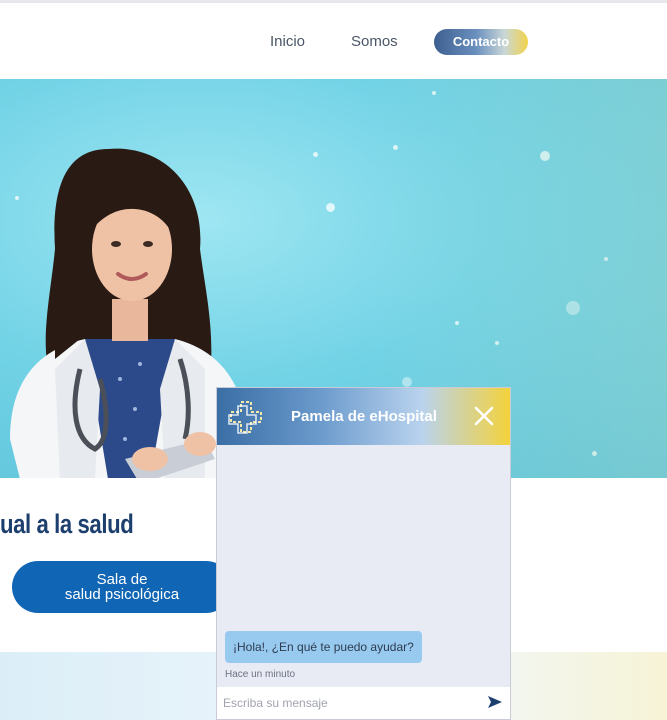 This screenshot has width=667, height=720. What do you see at coordinates (333, 41) in the screenshot?
I see `top-navbar: Inicio Somos Contacto` at bounding box center [333, 41].